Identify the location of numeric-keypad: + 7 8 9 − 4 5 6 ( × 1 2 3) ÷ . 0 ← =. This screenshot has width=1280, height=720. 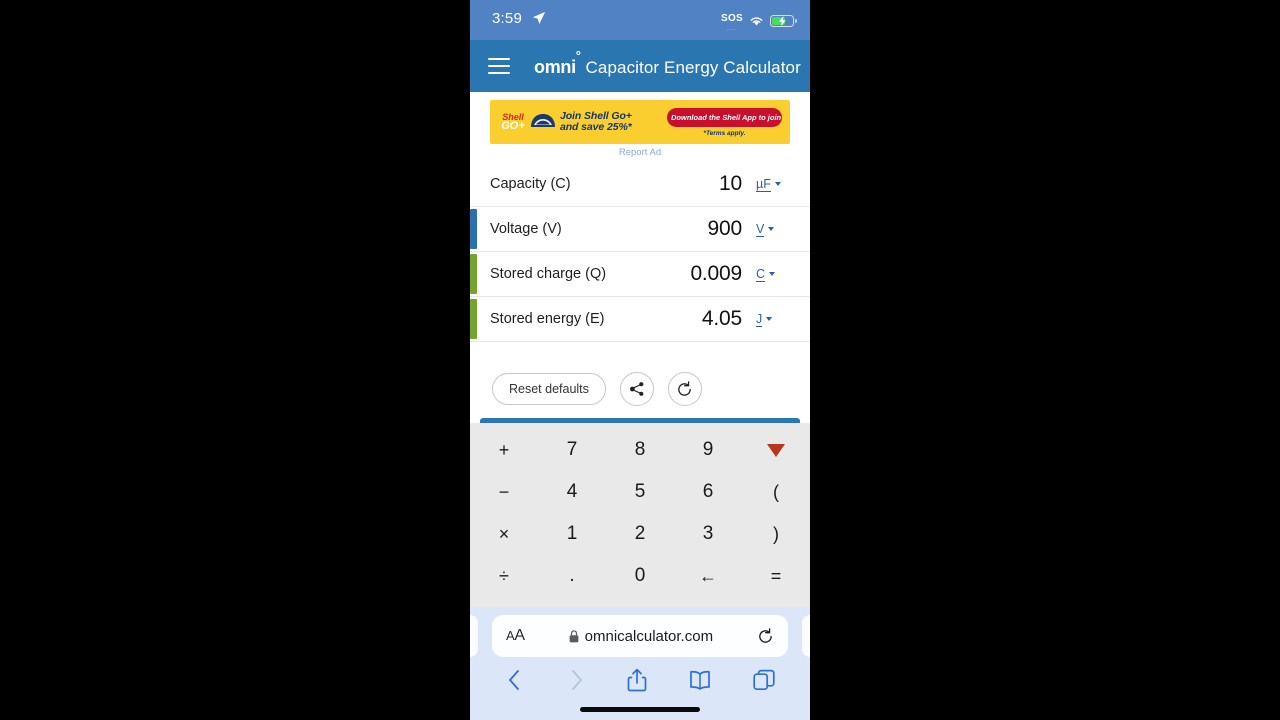
(640, 515).